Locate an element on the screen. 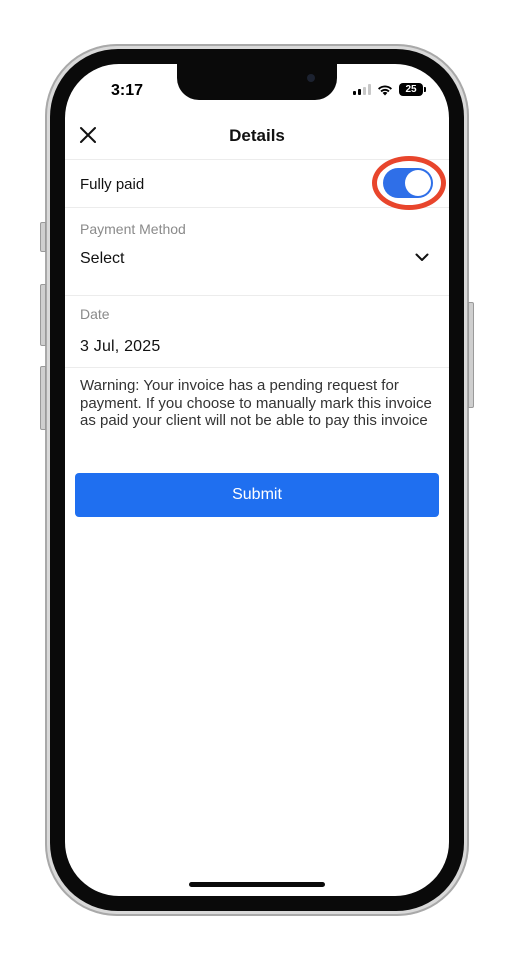 This screenshot has width=515, height=960. status-time: 3:17 is located at coordinates (127, 90).